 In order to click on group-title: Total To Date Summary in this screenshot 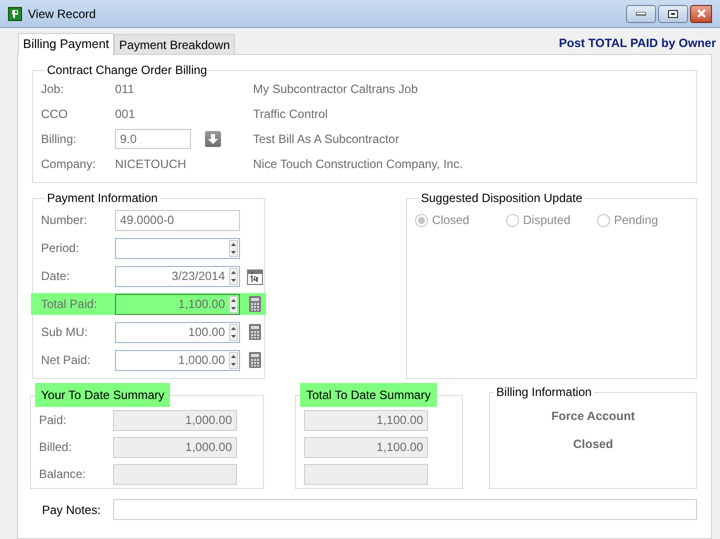, I will do `click(368, 395)`.